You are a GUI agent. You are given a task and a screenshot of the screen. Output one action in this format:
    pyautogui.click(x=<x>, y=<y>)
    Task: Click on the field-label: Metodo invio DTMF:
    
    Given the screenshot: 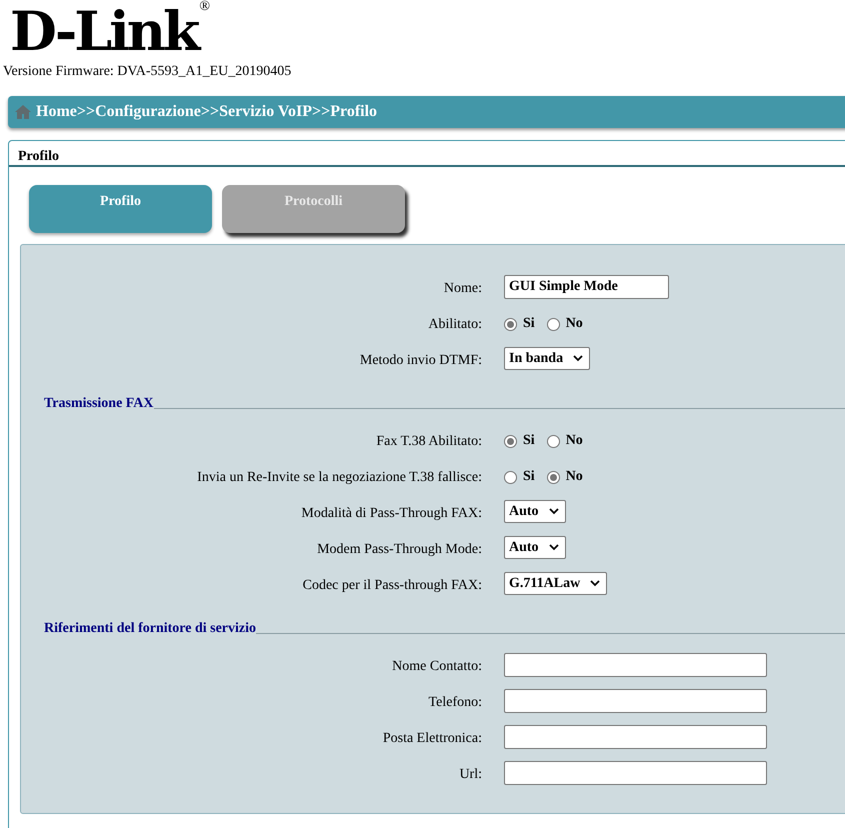 What is the action you would take?
    pyautogui.click(x=421, y=360)
    